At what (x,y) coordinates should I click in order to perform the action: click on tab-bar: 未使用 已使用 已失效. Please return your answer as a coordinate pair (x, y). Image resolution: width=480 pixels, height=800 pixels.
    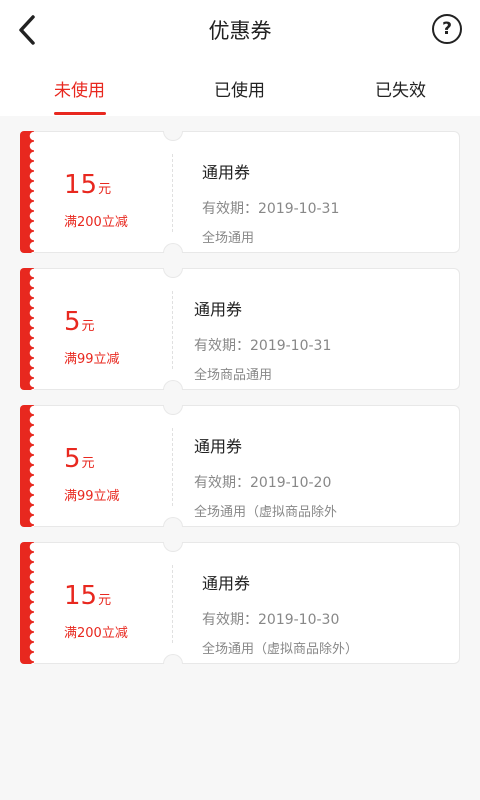
    Looking at the image, I should click on (240, 88).